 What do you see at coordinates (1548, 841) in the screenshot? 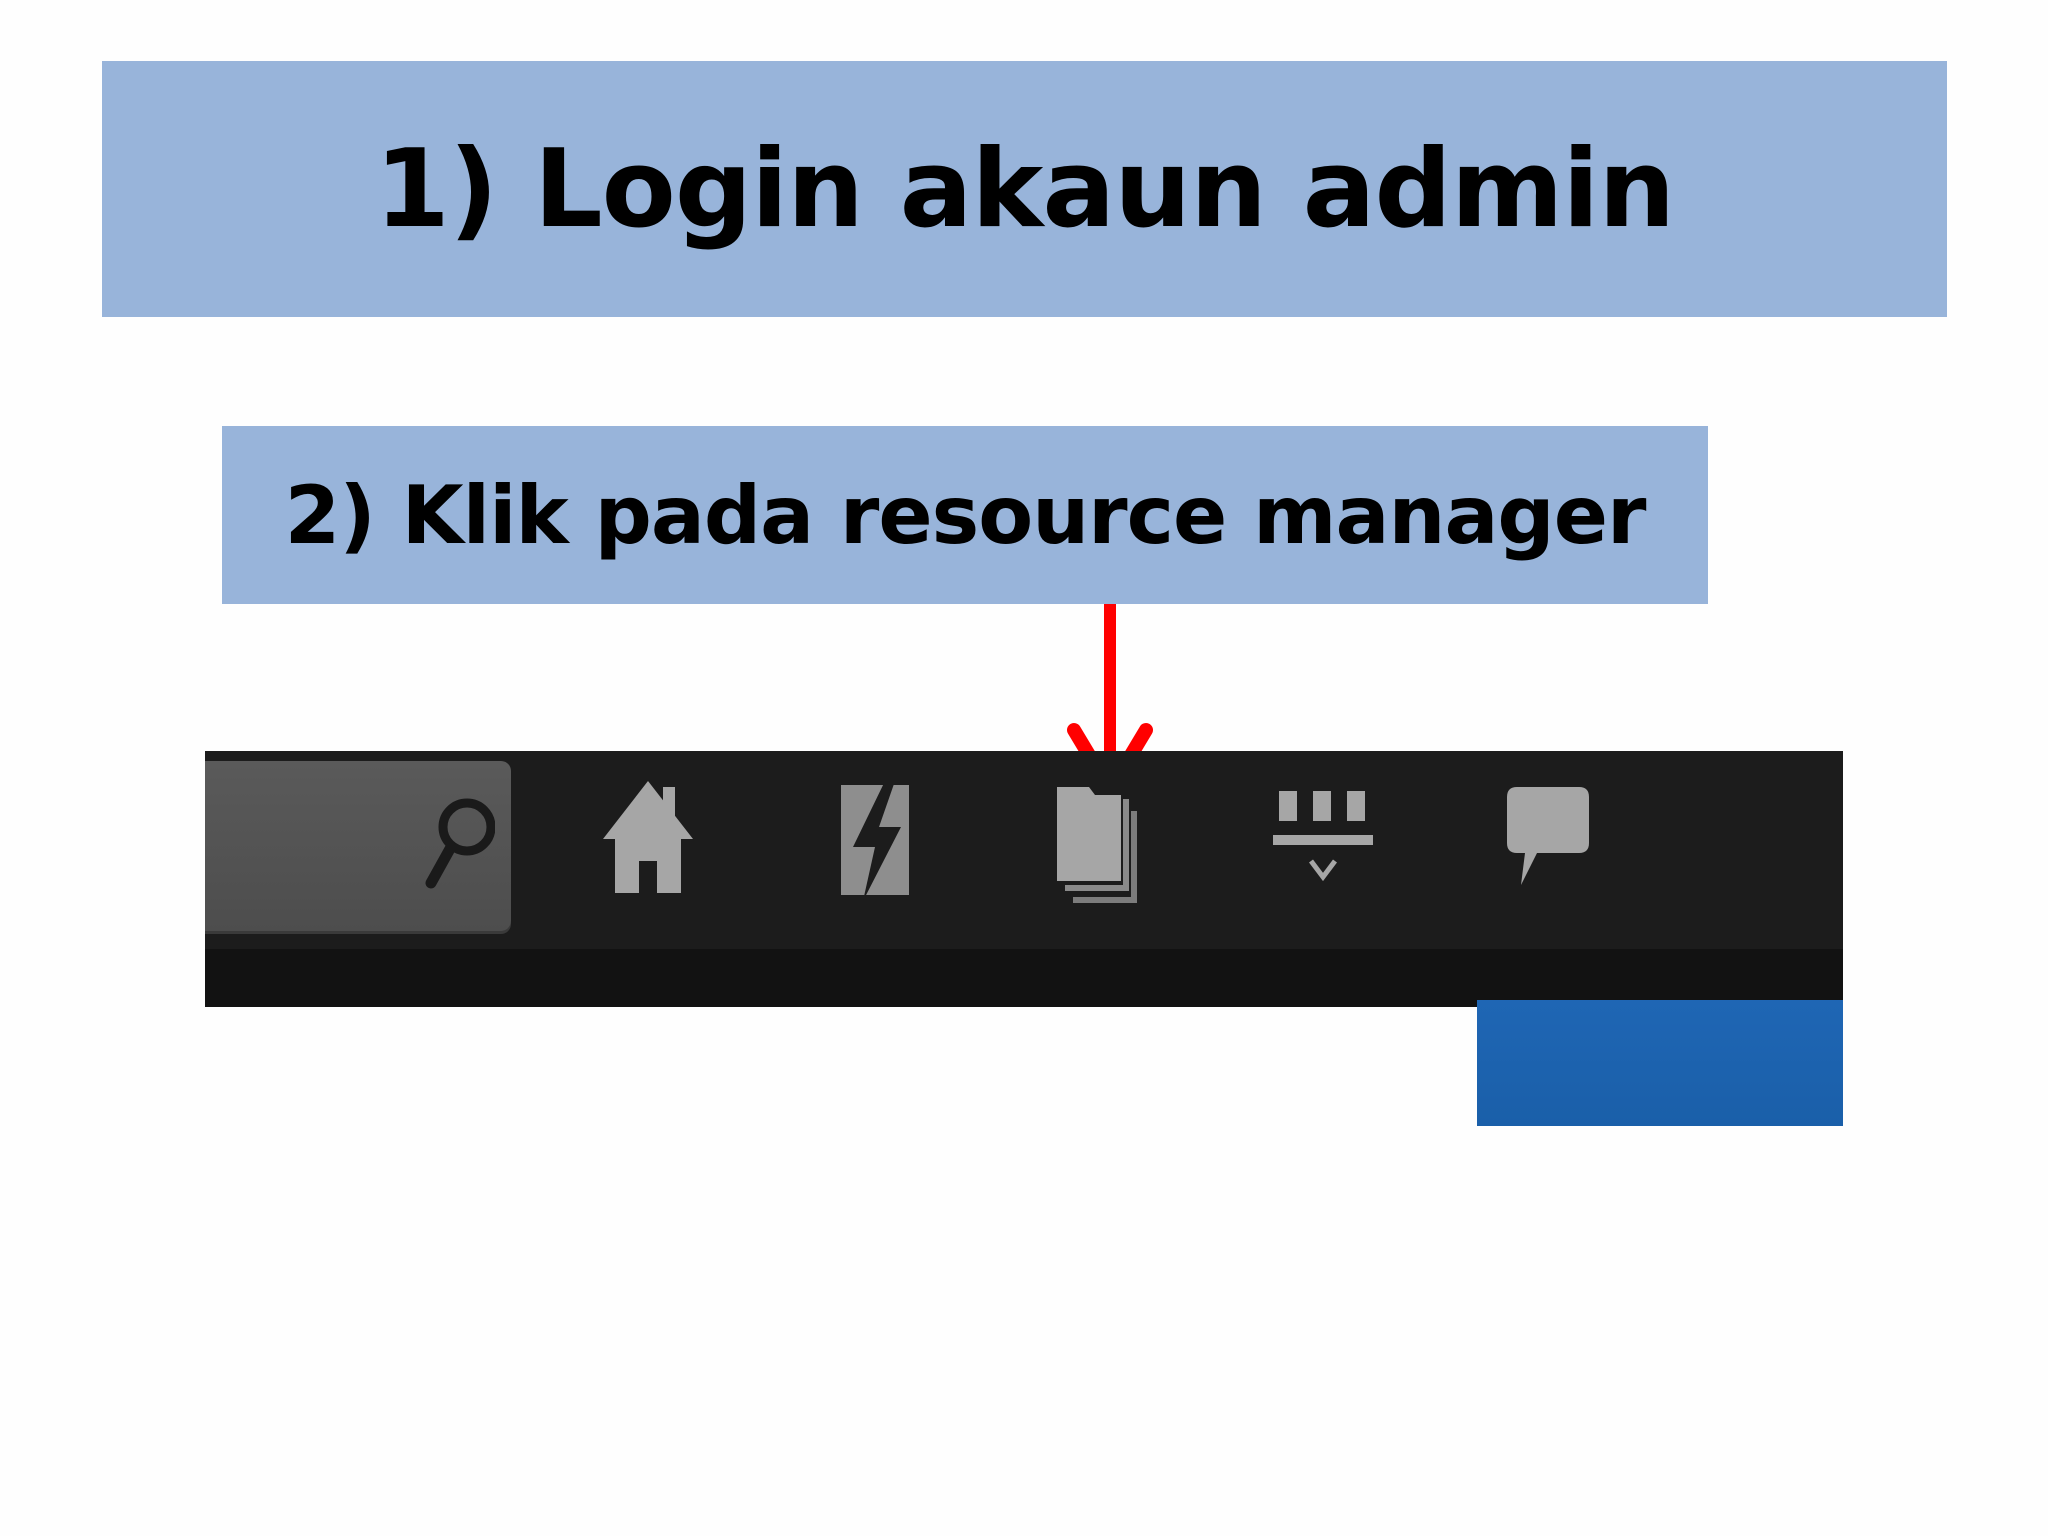
I see `chat-icon` at bounding box center [1548, 841].